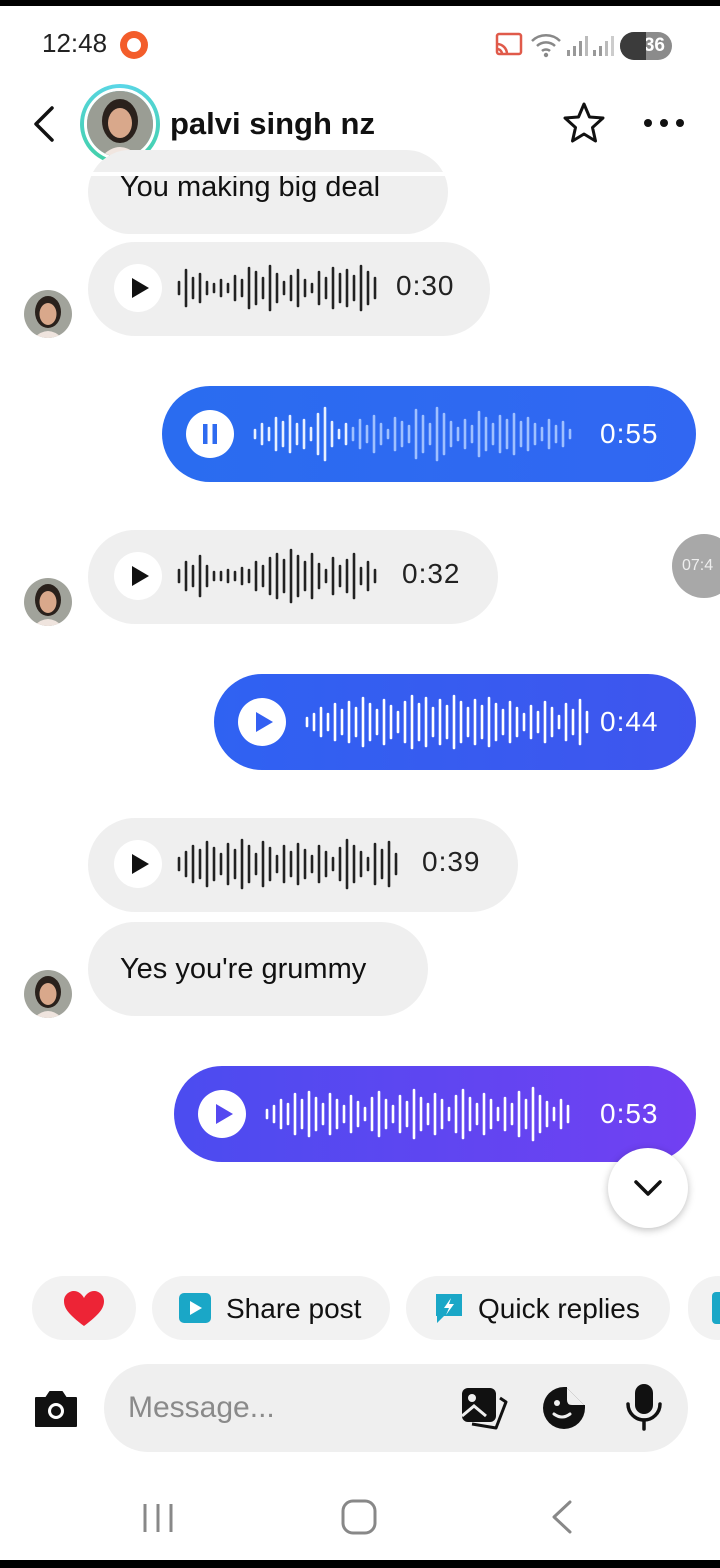 The image size is (720, 1568). I want to click on quick-replies-label: Quick replies, so click(559, 1308).